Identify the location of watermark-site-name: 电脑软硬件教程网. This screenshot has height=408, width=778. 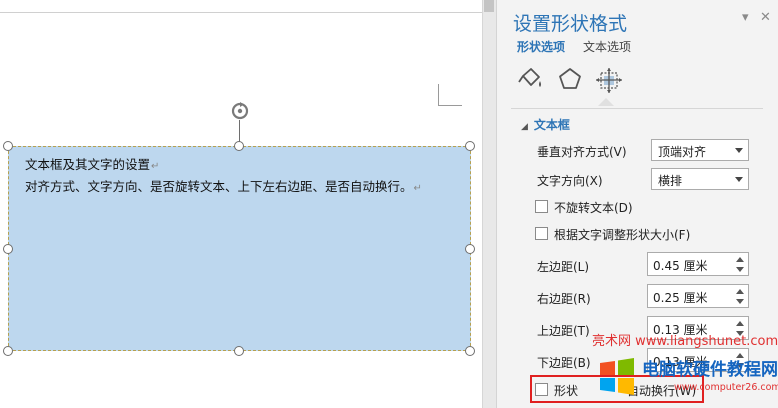
(710, 370).